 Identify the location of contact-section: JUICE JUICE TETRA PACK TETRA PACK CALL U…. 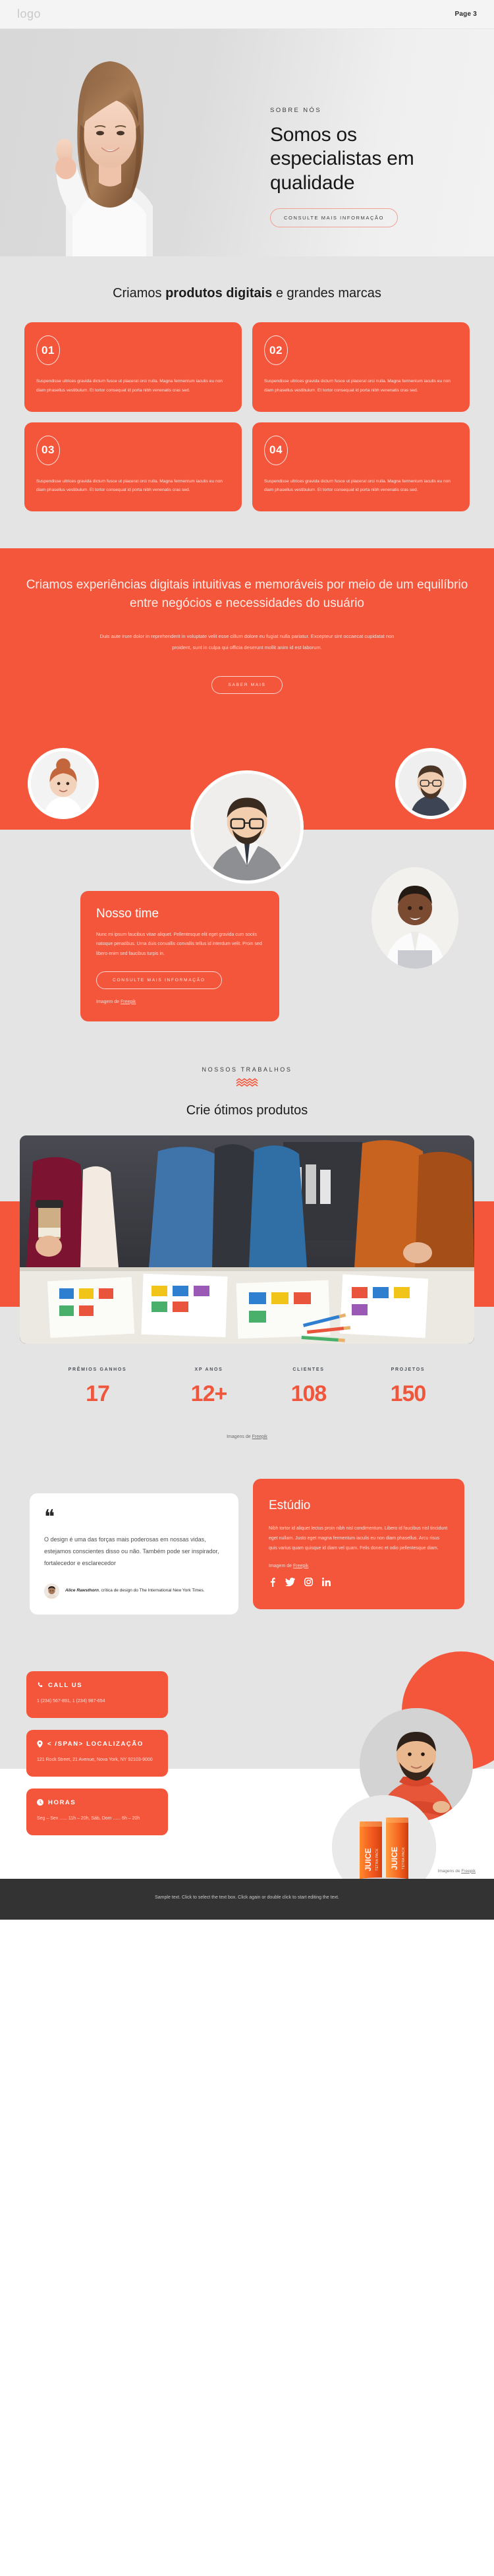
(247, 1762).